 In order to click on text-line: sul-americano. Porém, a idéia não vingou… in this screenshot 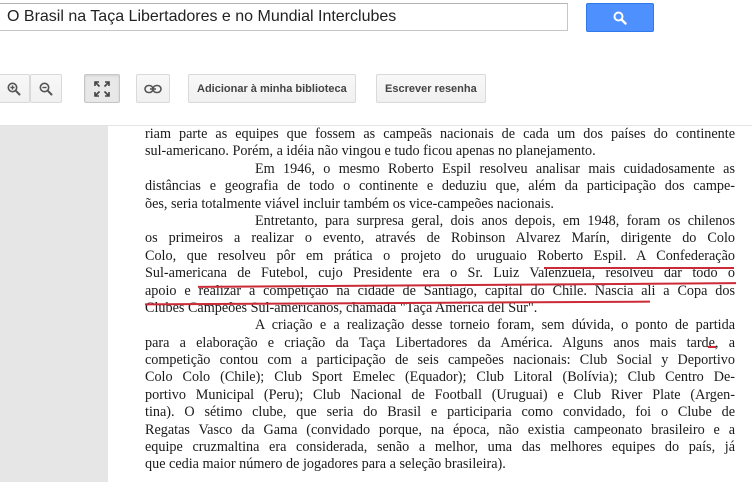, I will do `click(370, 151)`.